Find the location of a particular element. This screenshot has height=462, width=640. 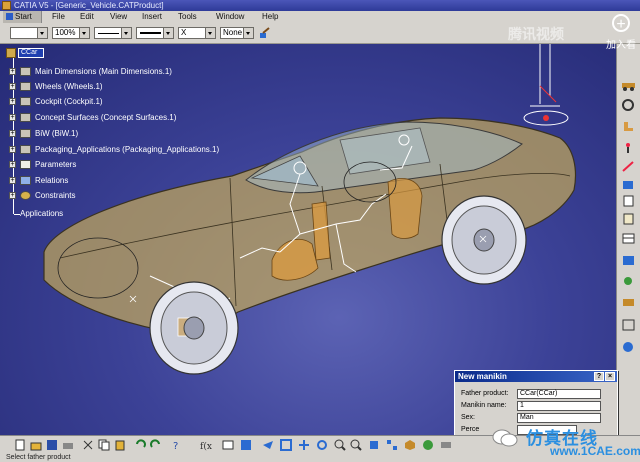

help-button: ? is located at coordinates (599, 376).